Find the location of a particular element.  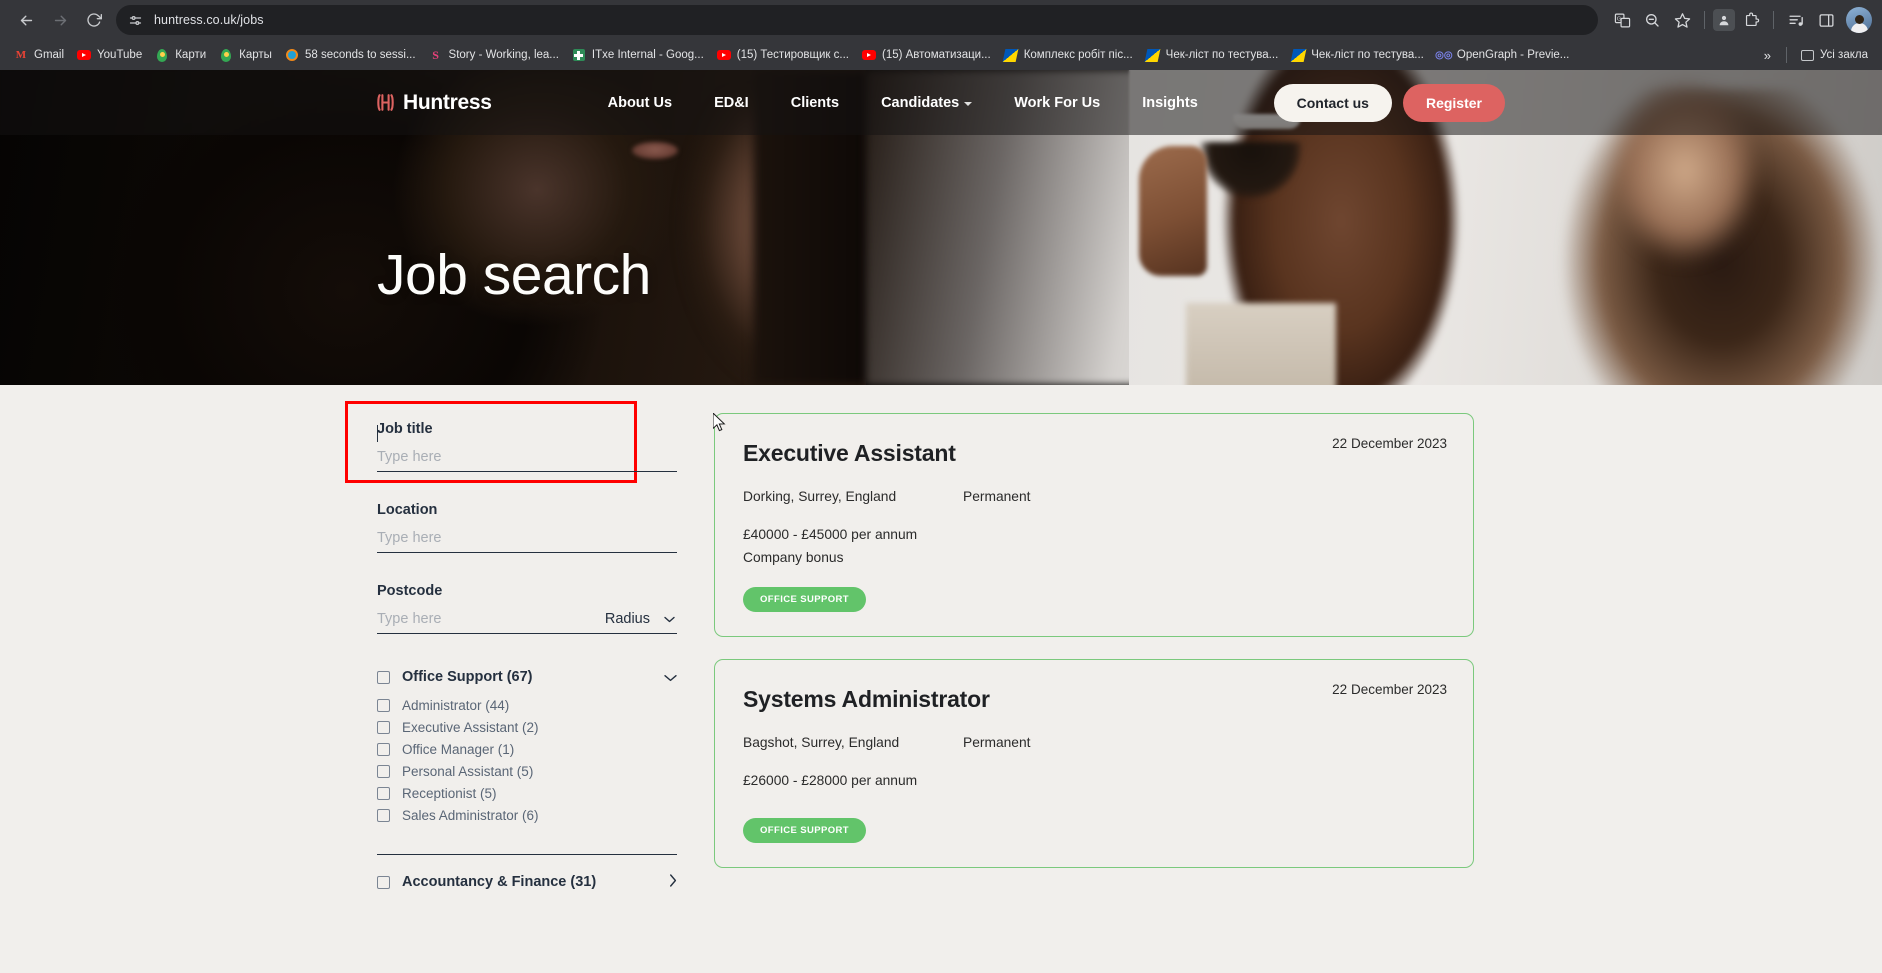

site-settings-icon is located at coordinates (135, 20).